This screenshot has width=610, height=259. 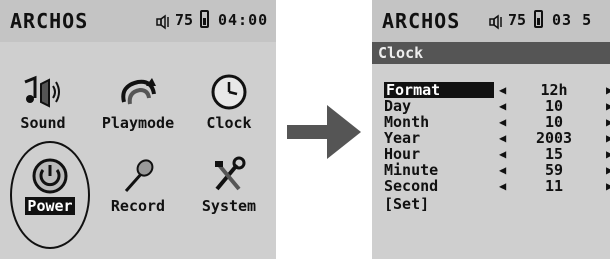 I want to click on setting-label: Month, so click(x=407, y=122).